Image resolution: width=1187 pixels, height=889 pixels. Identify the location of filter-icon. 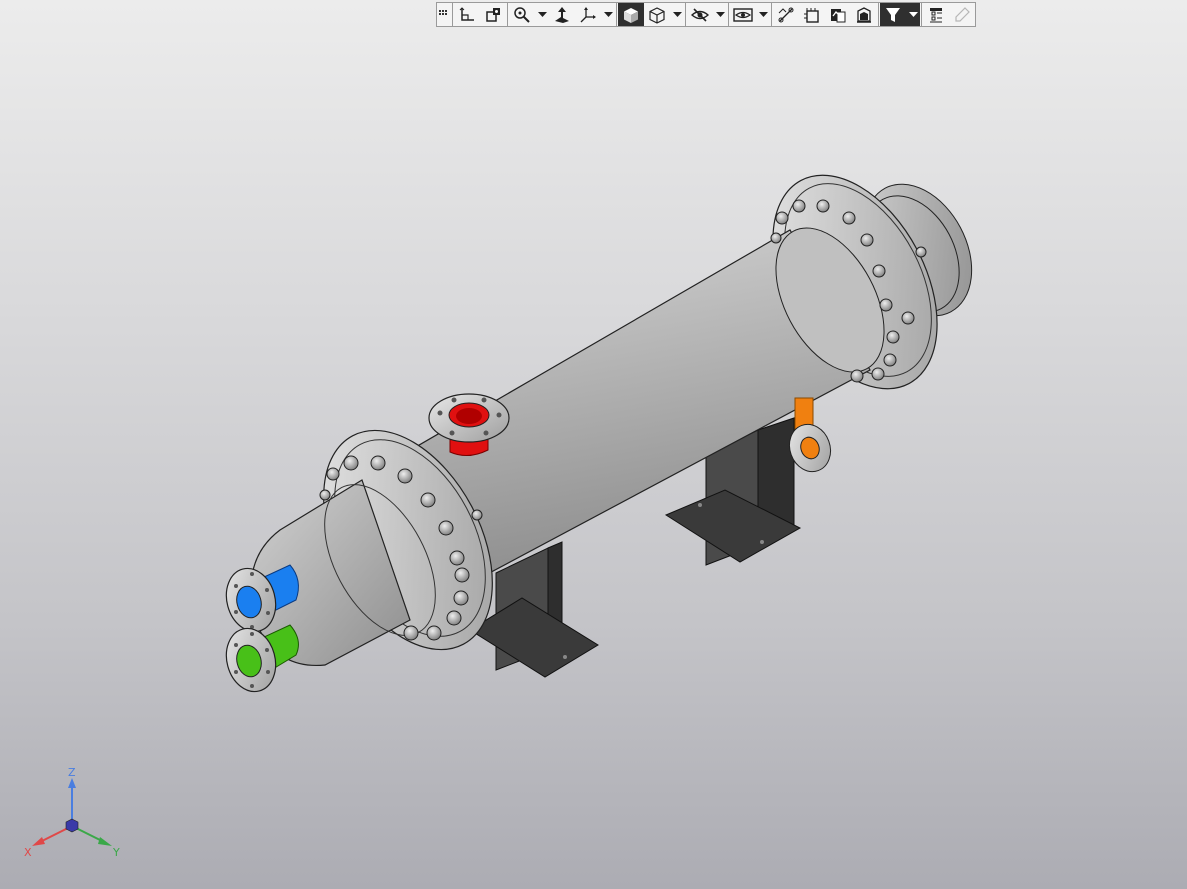
(893, 14).